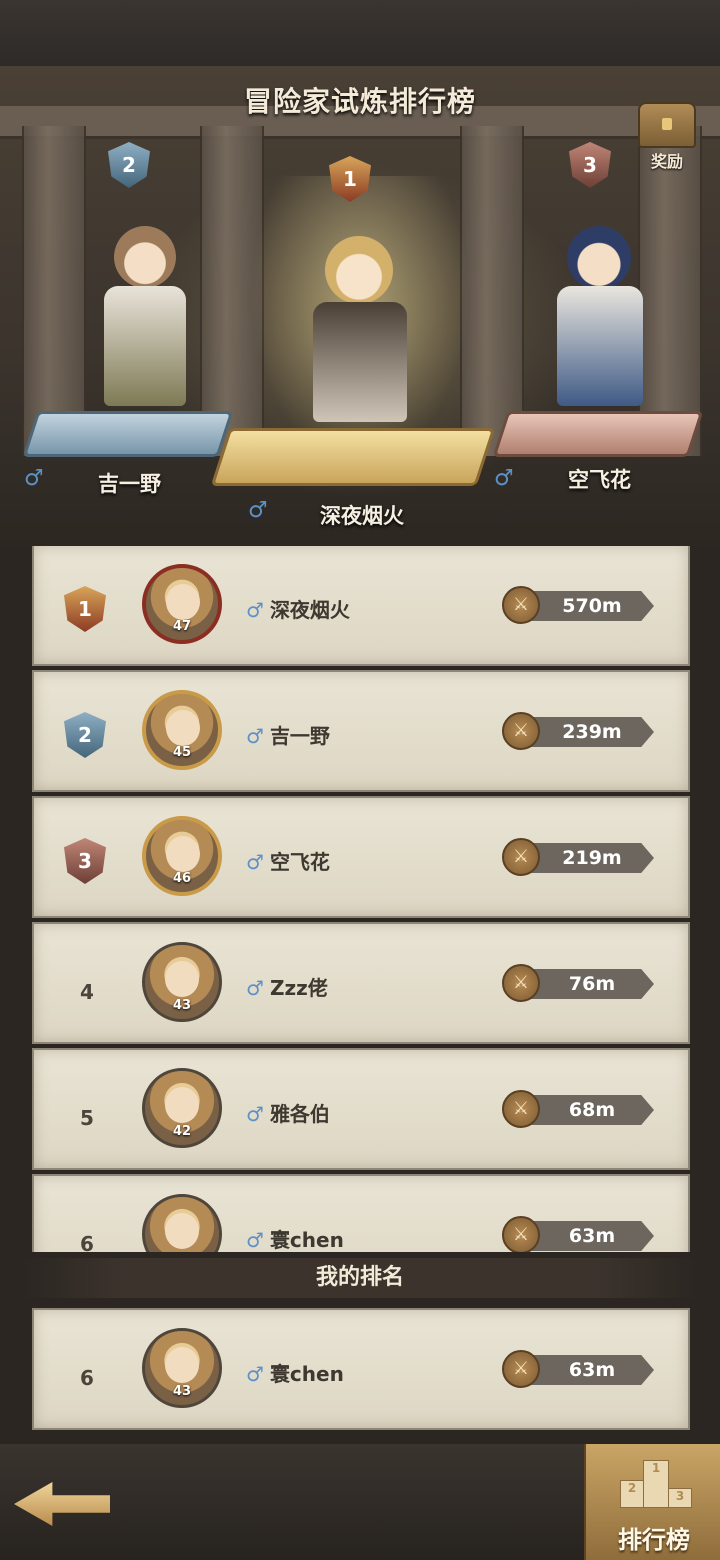 The width and height of the screenshot is (720, 1560). What do you see at coordinates (85, 609) in the screenshot?
I see `rank-1-badge: 1` at bounding box center [85, 609].